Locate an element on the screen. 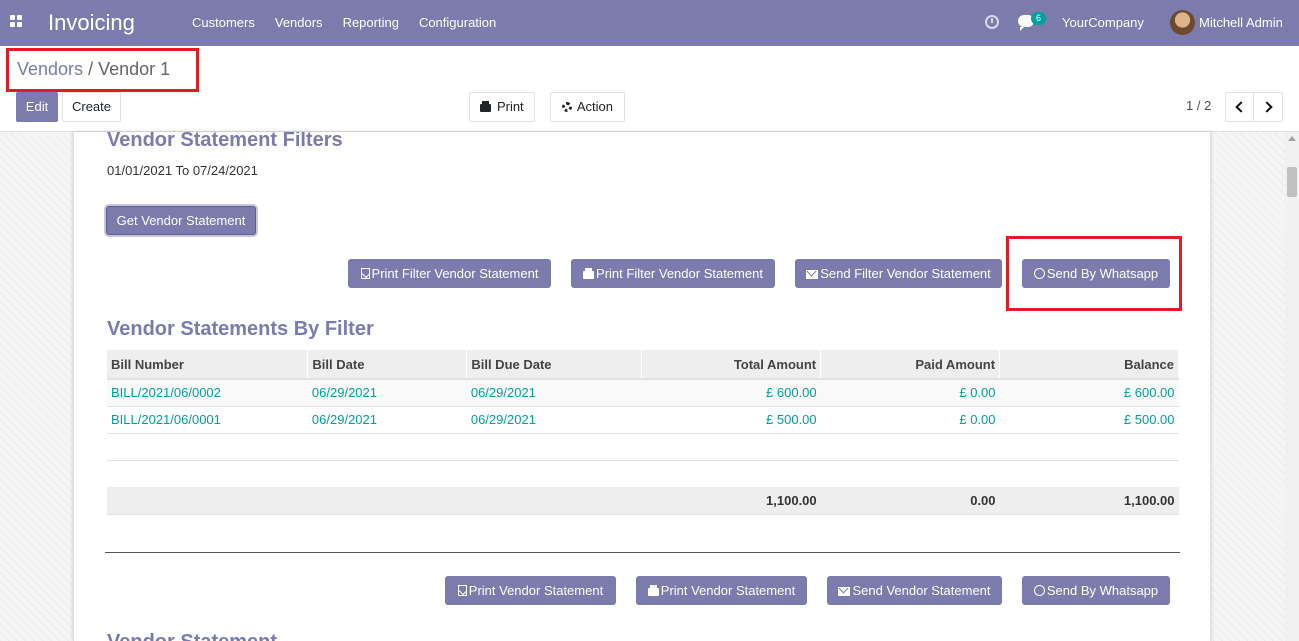 This screenshot has height=641, width=1299. chevron-right-icon is located at coordinates (1266, 107).